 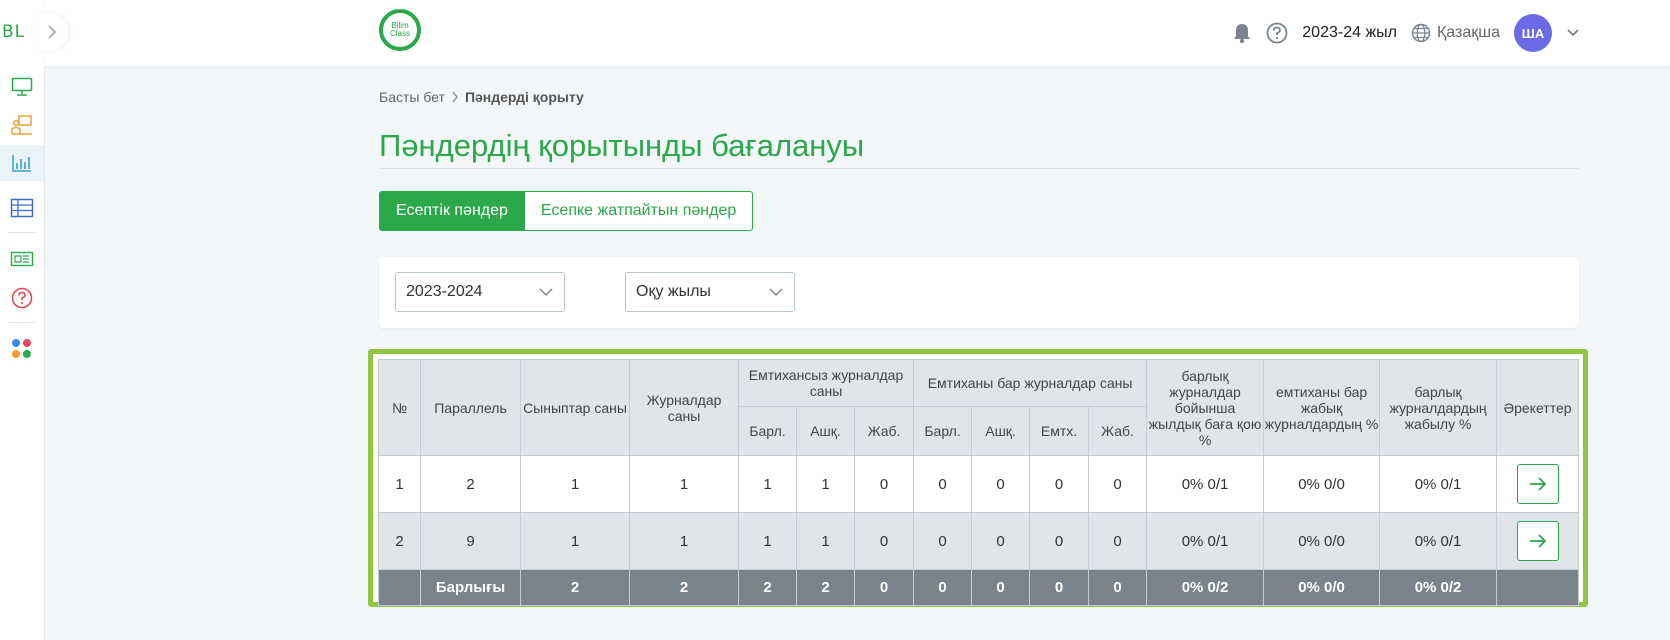 I want to click on bell-icon, so click(x=1242, y=33).